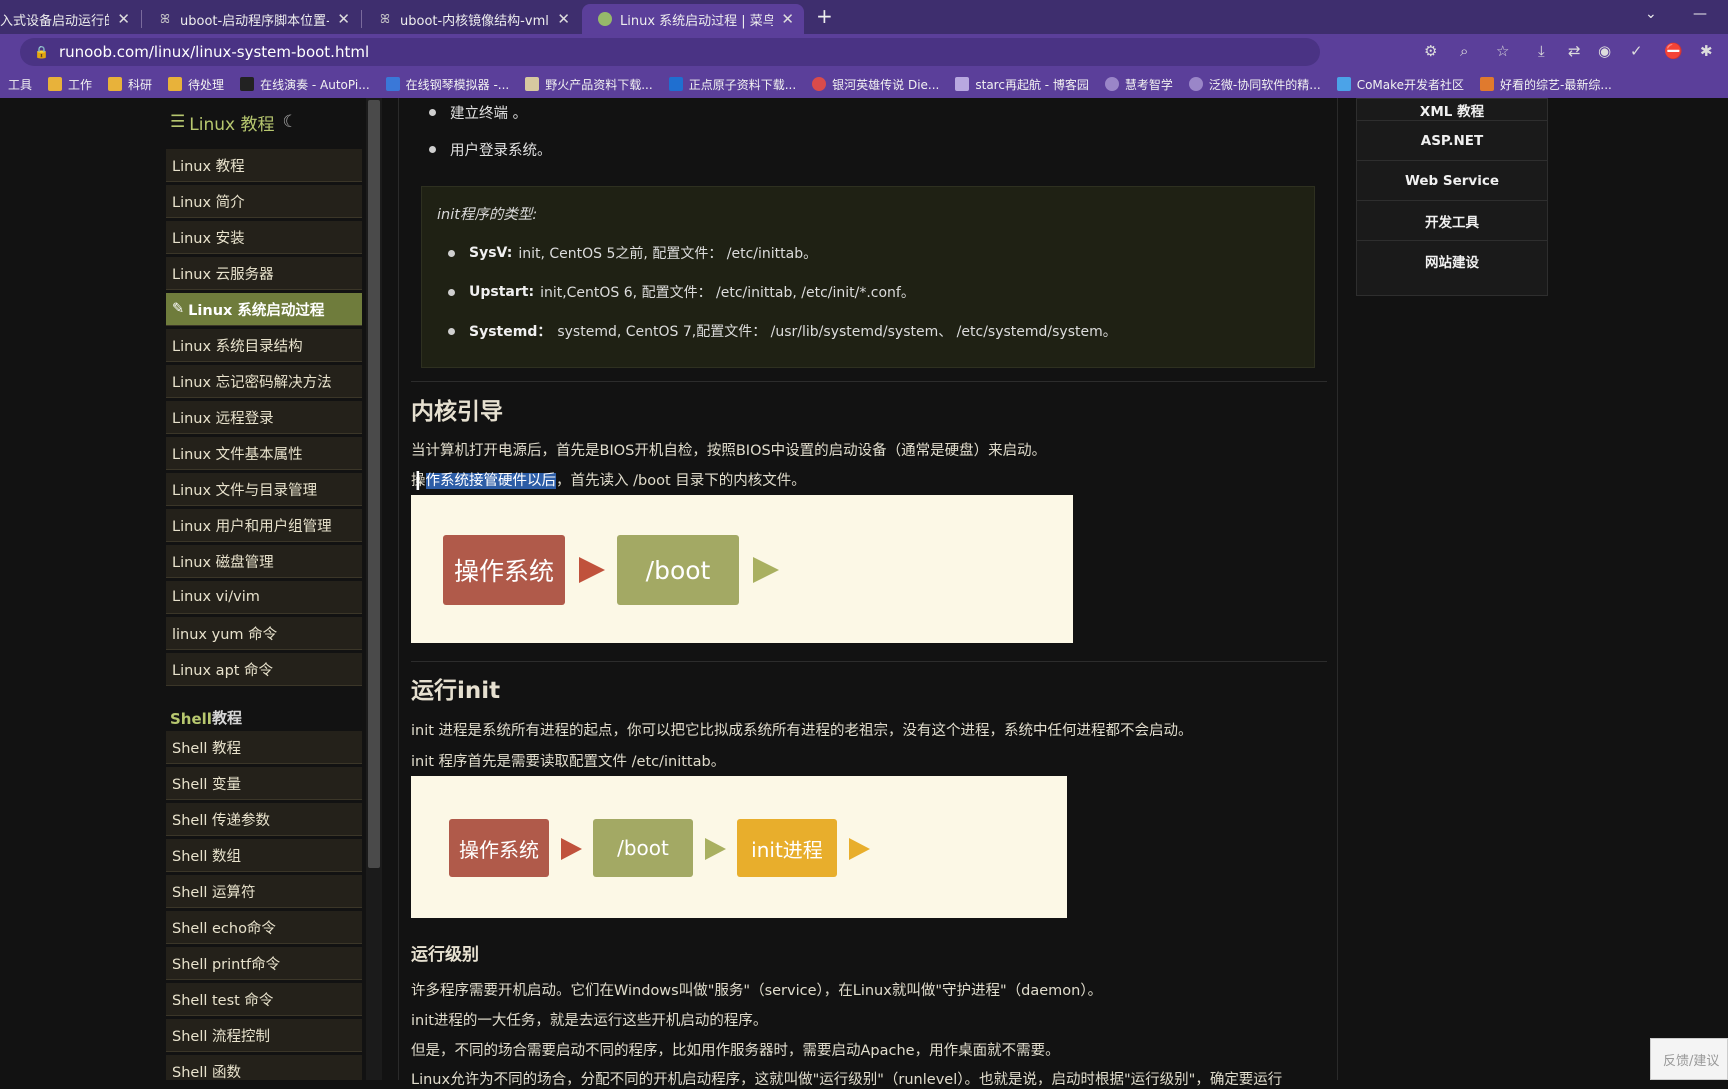 The height and width of the screenshot is (1089, 1728). What do you see at coordinates (264, 381) in the screenshot?
I see `sidebar-item: Linux 忘记密码解决方法` at bounding box center [264, 381].